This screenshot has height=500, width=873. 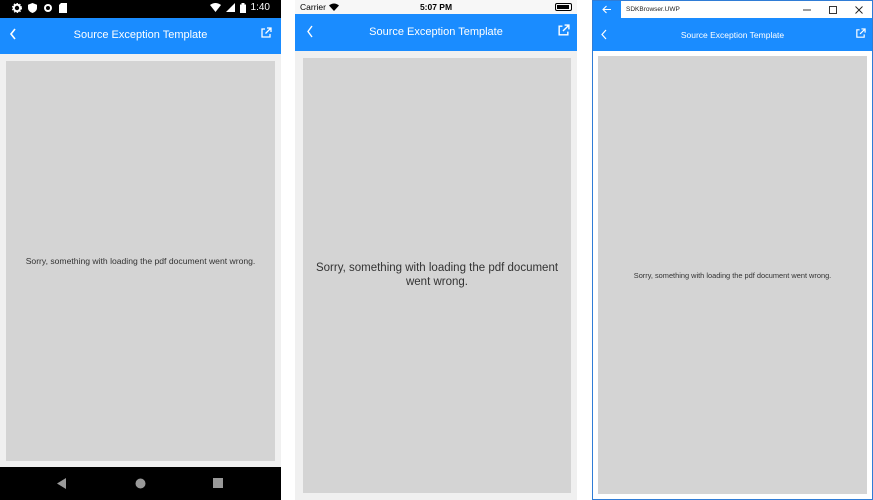 I want to click on status-time: 5:07 PM, so click(x=436, y=7).